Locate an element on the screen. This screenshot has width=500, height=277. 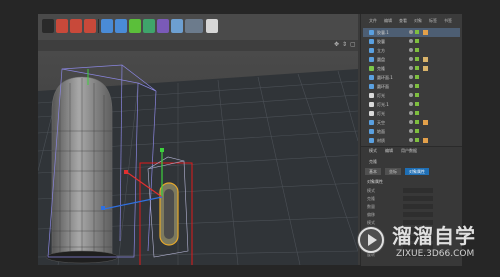
watermark-title: 溜溜自学 is located at coordinates (434, 236).